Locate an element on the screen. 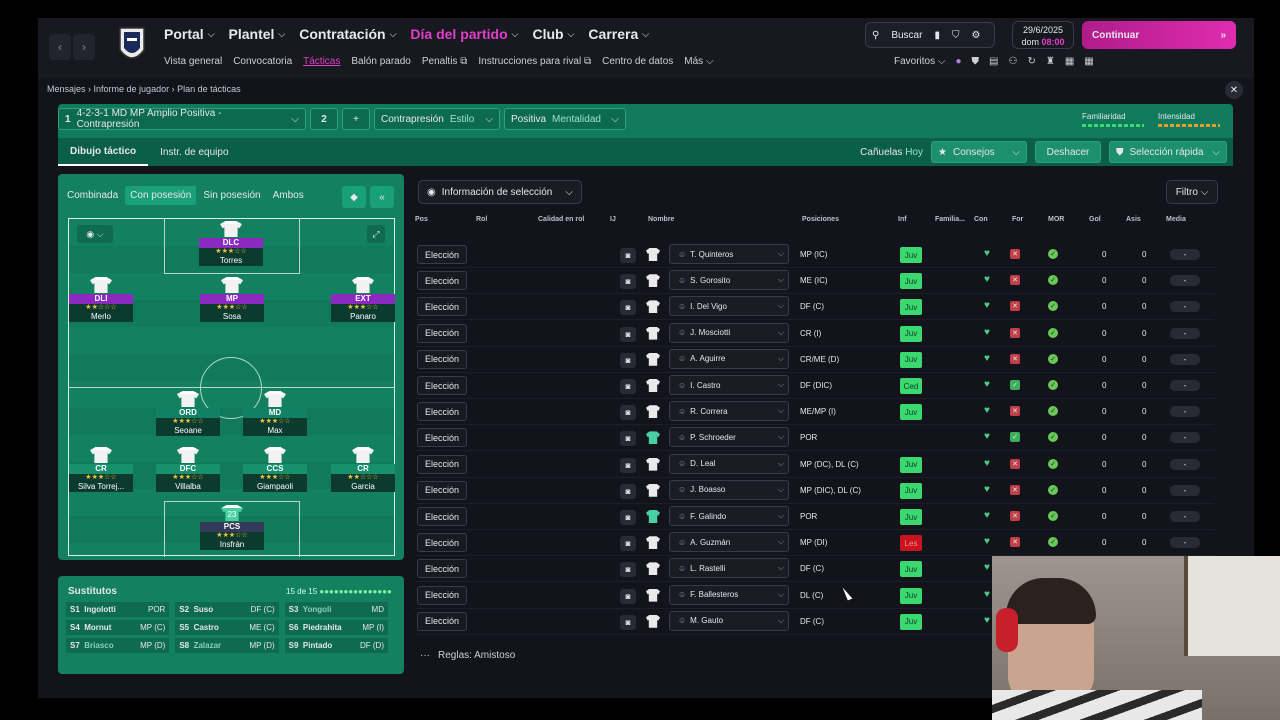 This screenshot has width=1280, height=720. player-card: DLC ★★★☆☆ Torres is located at coordinates (231, 243).